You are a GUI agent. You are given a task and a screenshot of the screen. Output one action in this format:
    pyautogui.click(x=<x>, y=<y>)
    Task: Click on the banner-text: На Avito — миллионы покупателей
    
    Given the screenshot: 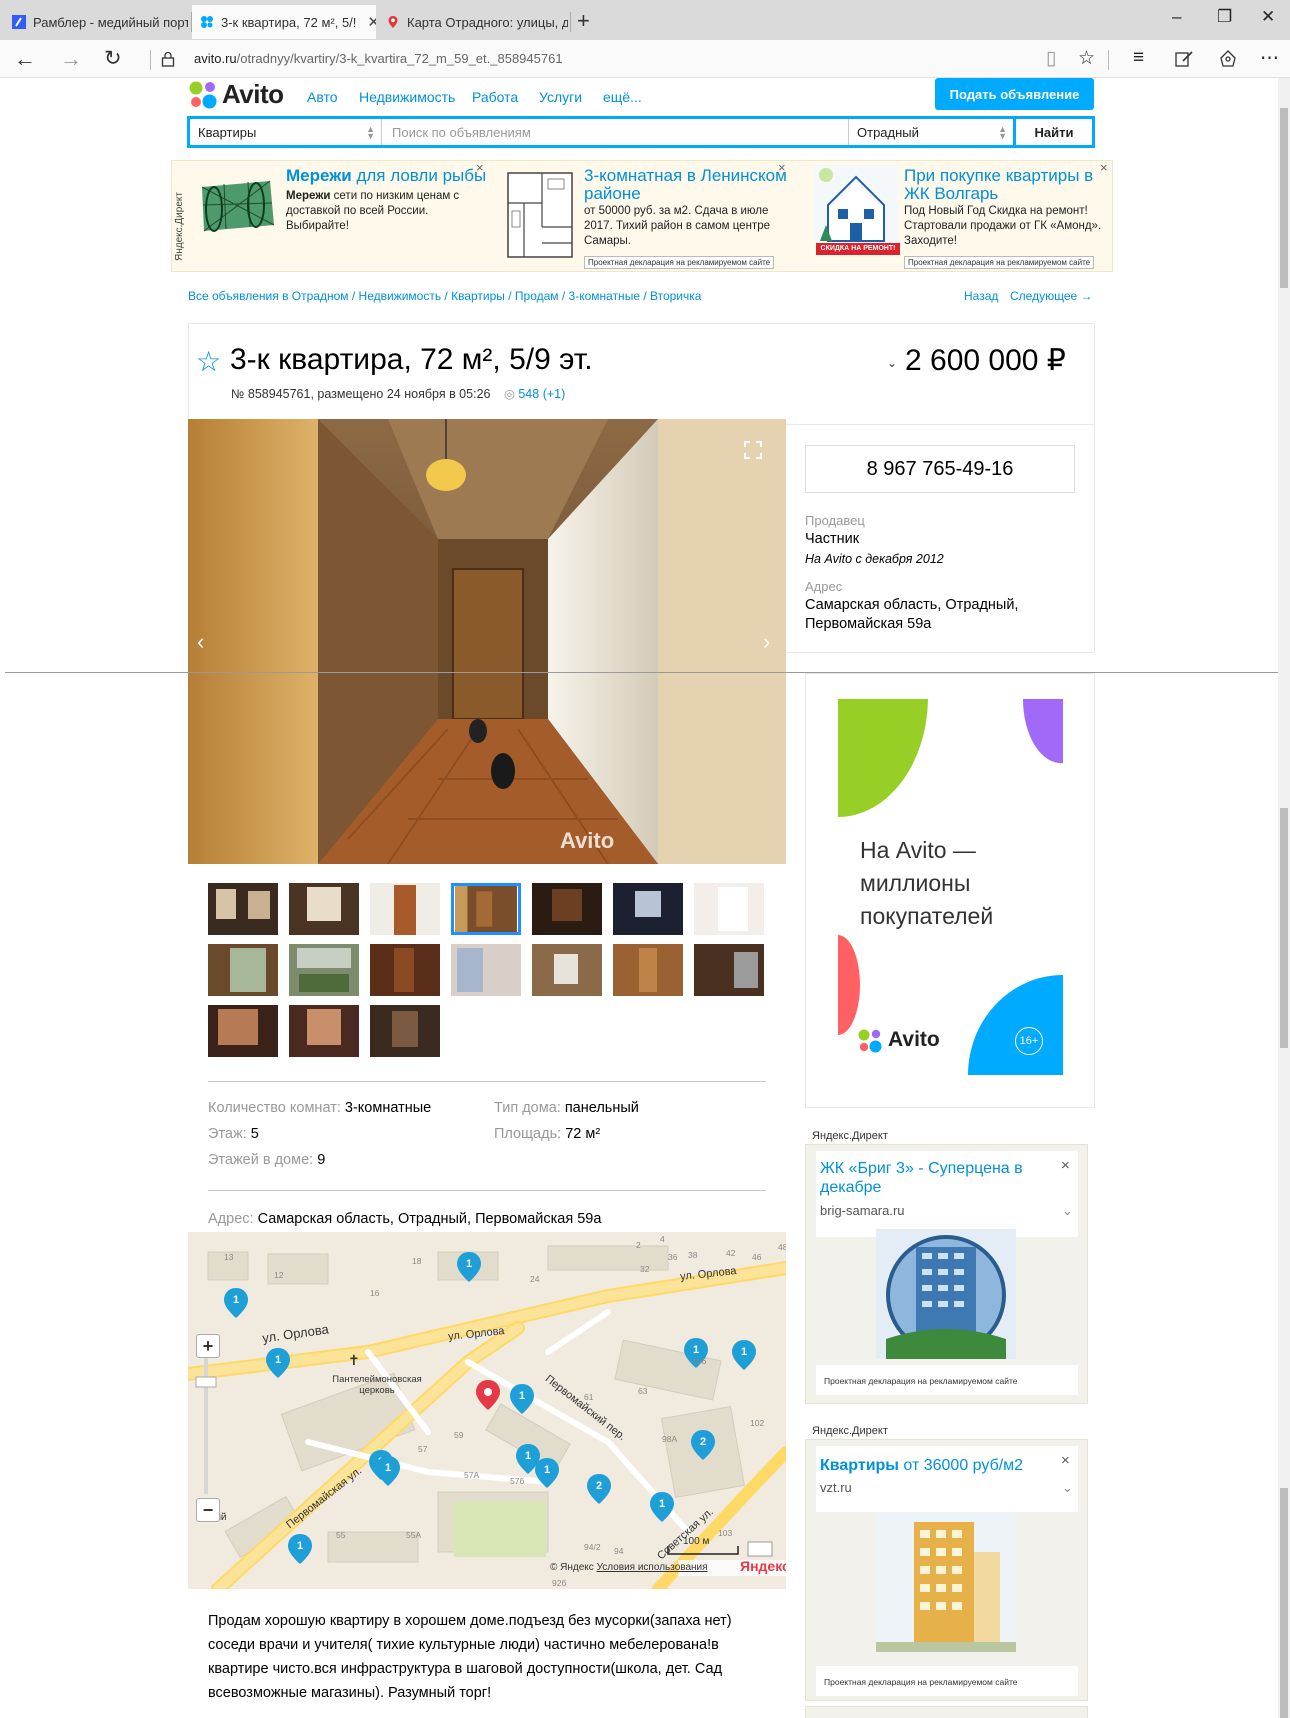 What is the action you would take?
    pyautogui.click(x=926, y=883)
    